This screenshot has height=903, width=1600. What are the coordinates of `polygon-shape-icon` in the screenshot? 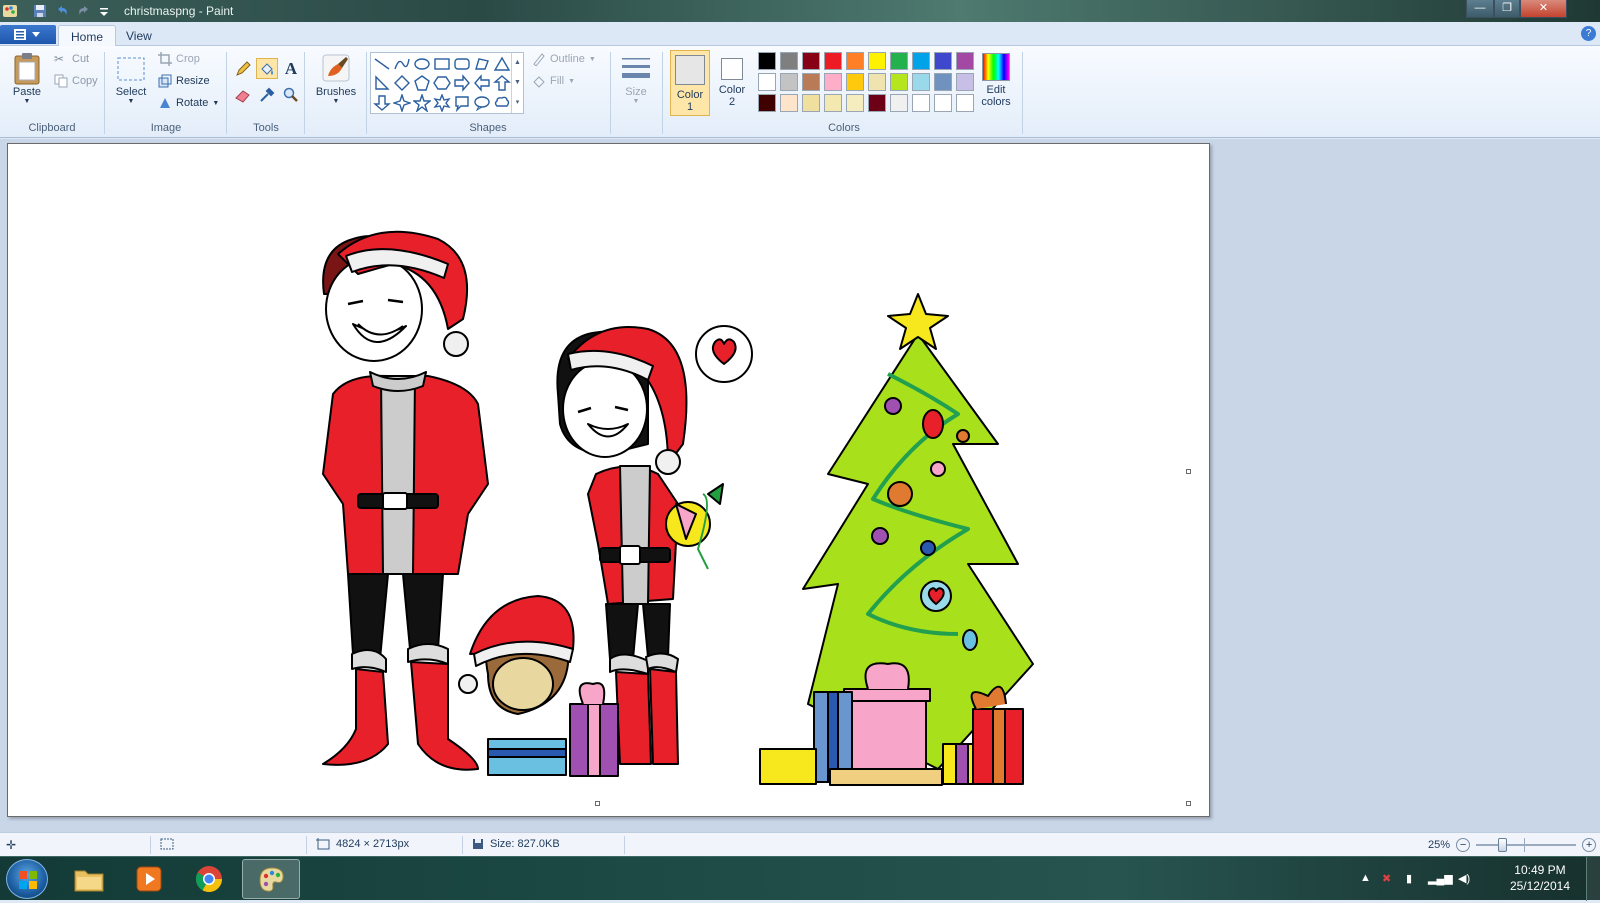 It's located at (482, 64).